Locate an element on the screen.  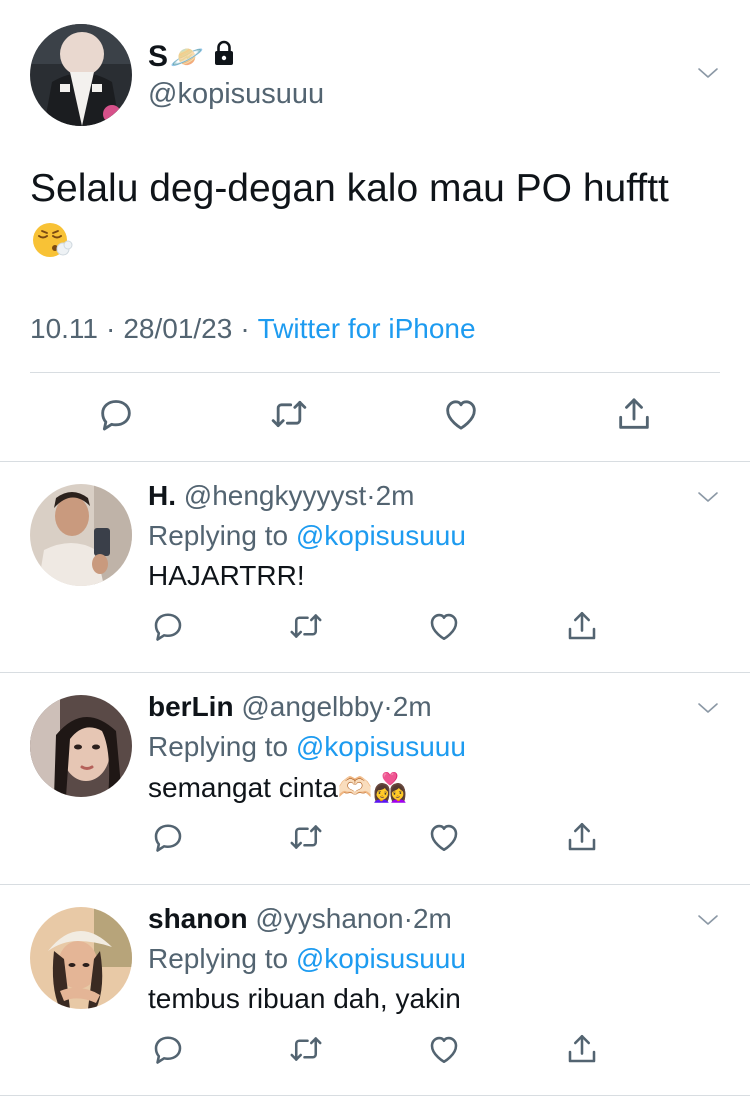
reply-text: semangat cinta🫶🏻👩‍❤️‍👩 is located at coordinates (278, 787).